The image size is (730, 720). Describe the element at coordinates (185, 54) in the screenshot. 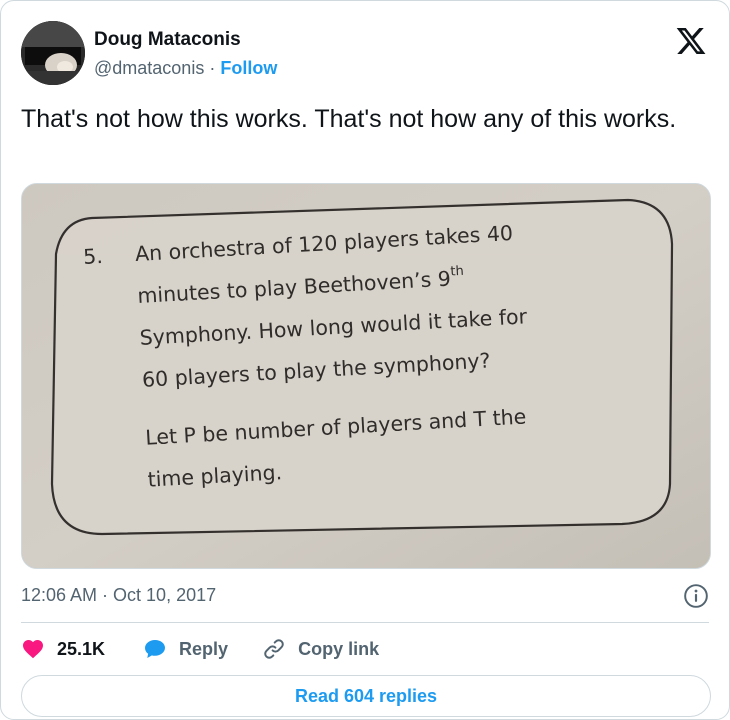

I see `author-block: Doug Mataconis @dmataconis · Follow` at that location.